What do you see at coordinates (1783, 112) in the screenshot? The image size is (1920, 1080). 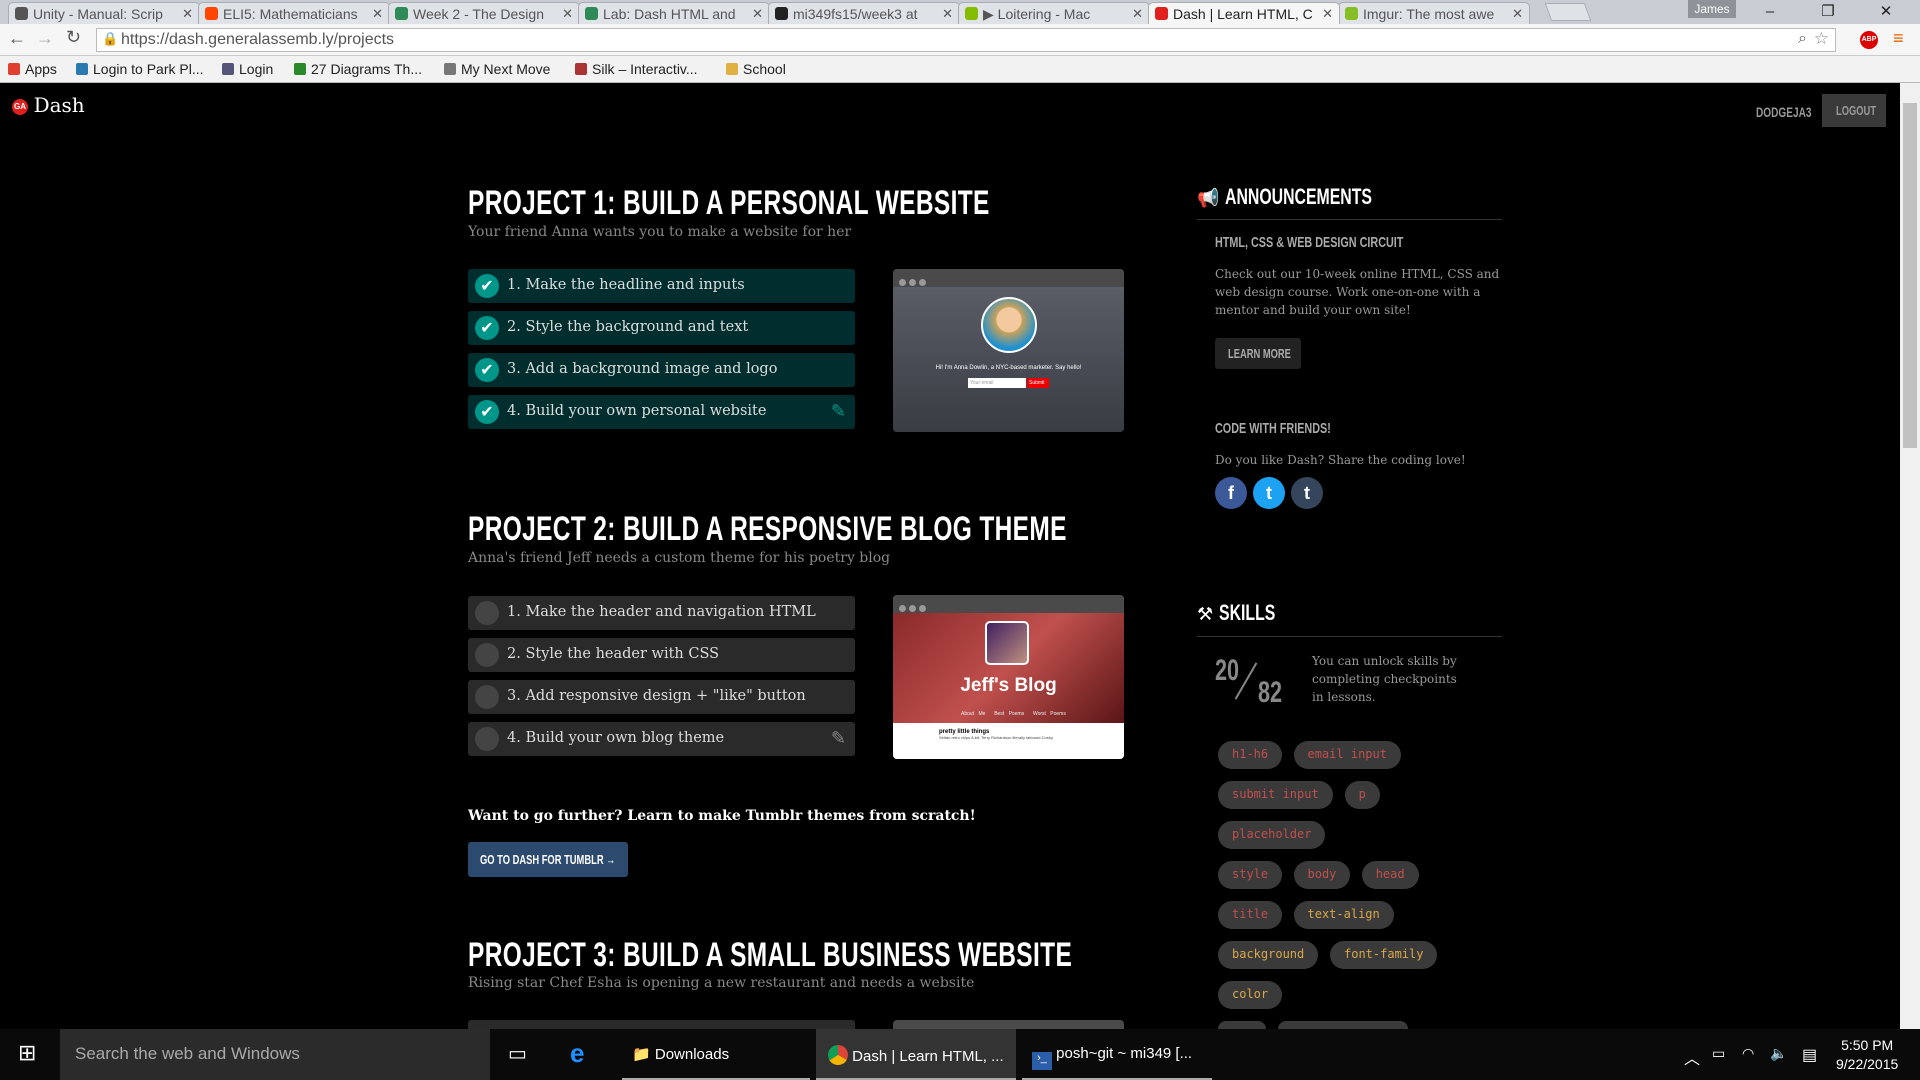 I see `username: DODGEJA3` at bounding box center [1783, 112].